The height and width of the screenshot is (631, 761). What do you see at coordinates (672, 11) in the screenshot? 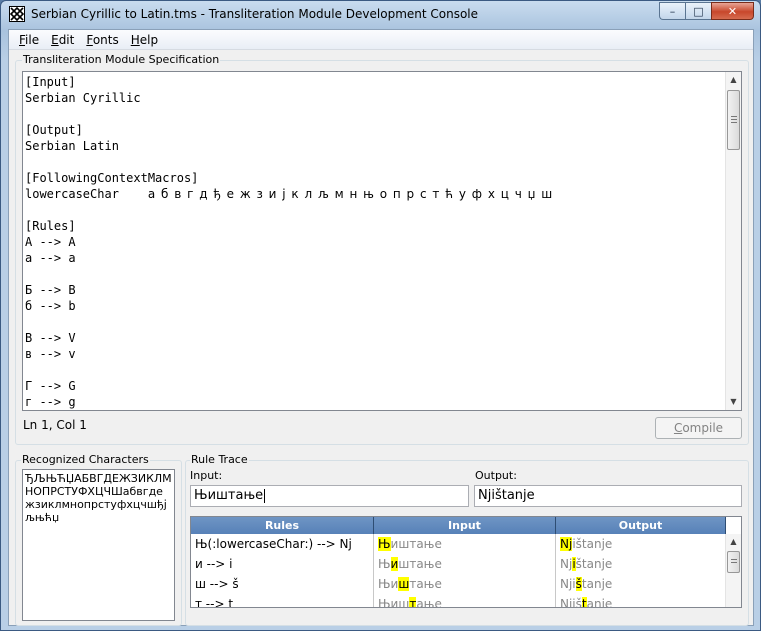
I see `minimize-button: –` at bounding box center [672, 11].